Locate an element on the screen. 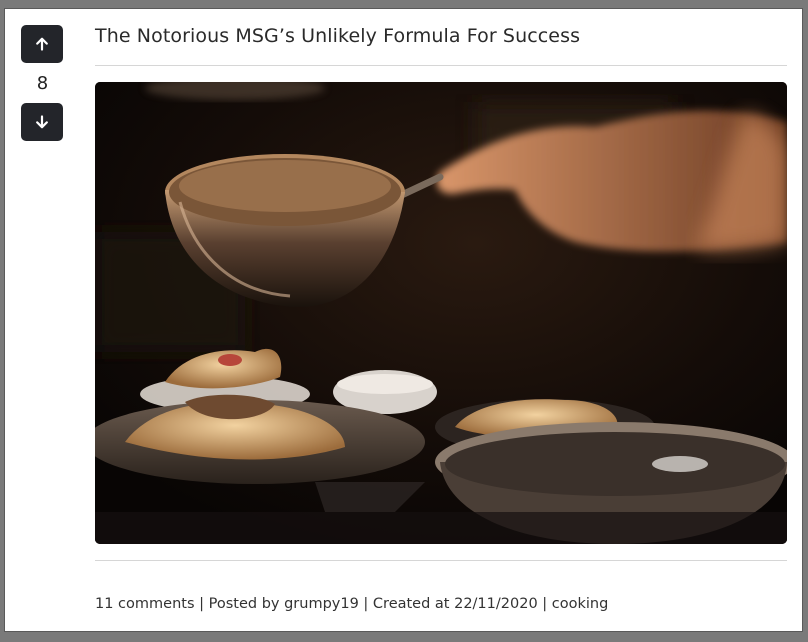 The image size is (808, 642). posted-by: Posted by grumpy19 is located at coordinates (284, 604).